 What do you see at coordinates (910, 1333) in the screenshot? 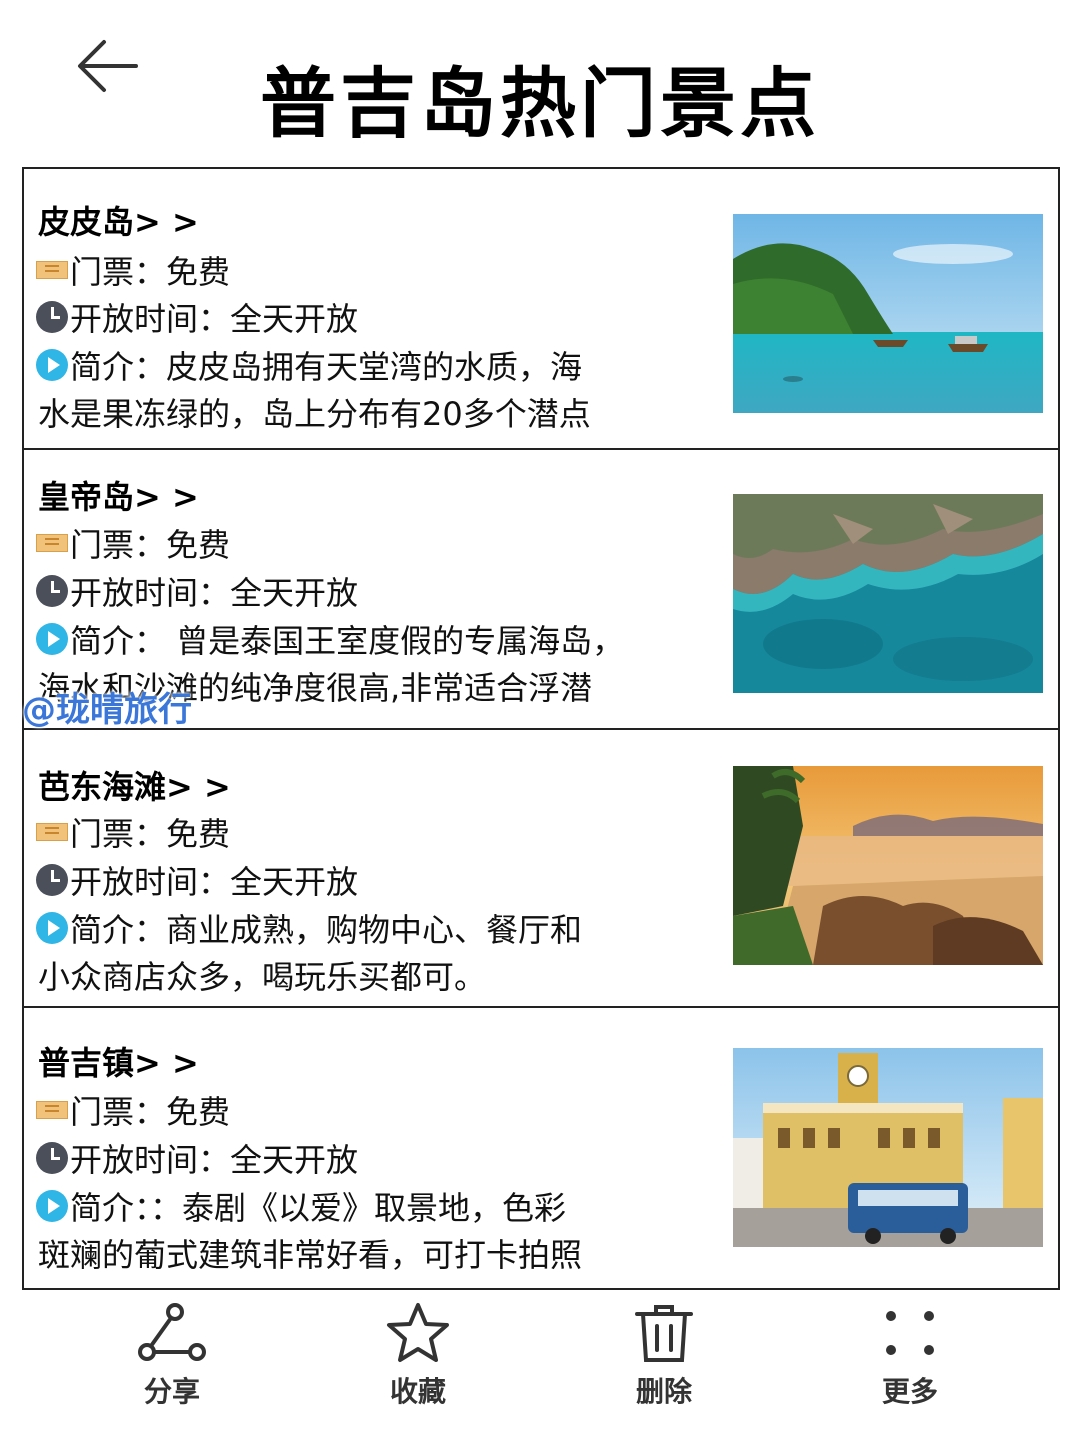
I see `more-dots-icon` at bounding box center [910, 1333].